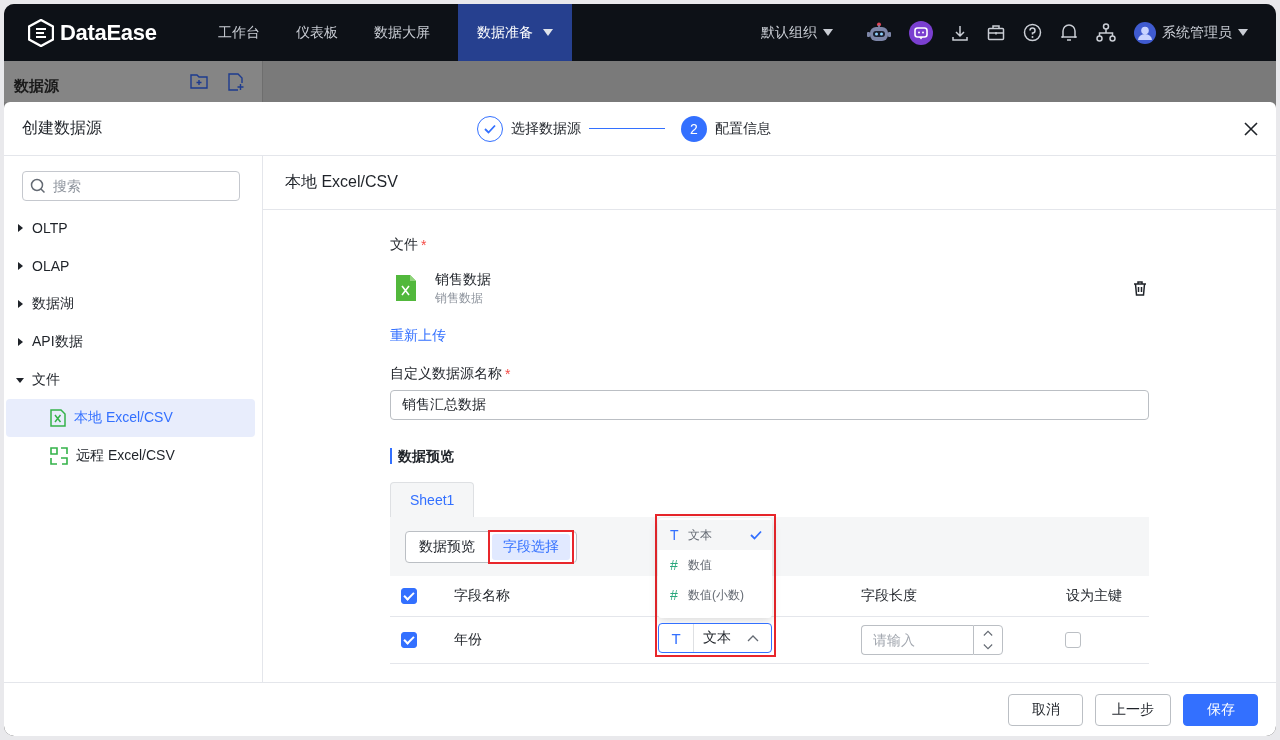 The image size is (1280, 740). I want to click on user-name: 系统管理员, so click(1197, 32).